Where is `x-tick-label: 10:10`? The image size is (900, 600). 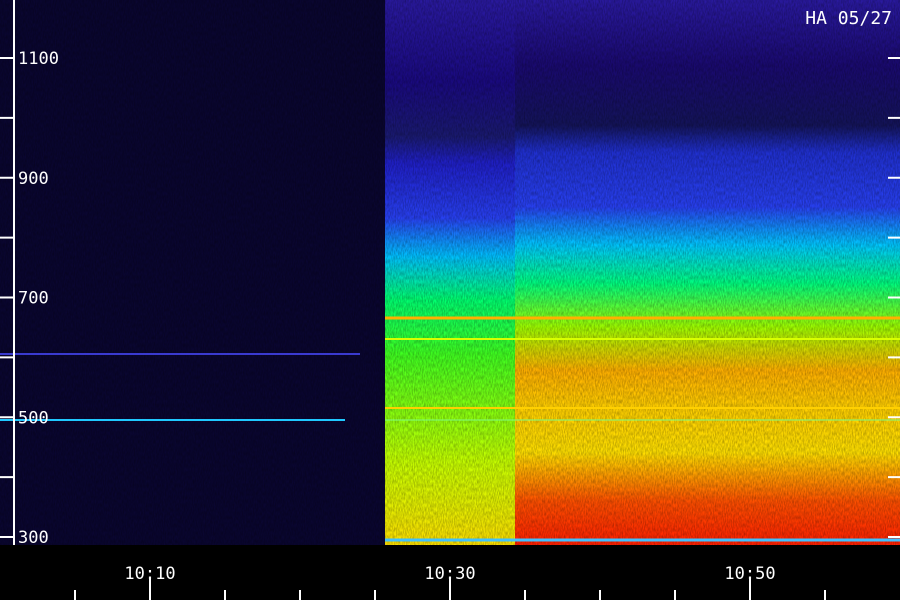
x-tick-label: 10:10 is located at coordinates (149, 574).